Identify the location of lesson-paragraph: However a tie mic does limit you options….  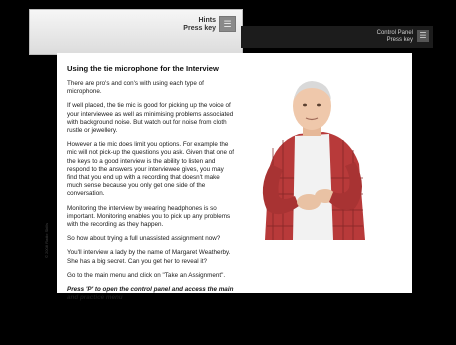
(150, 169).